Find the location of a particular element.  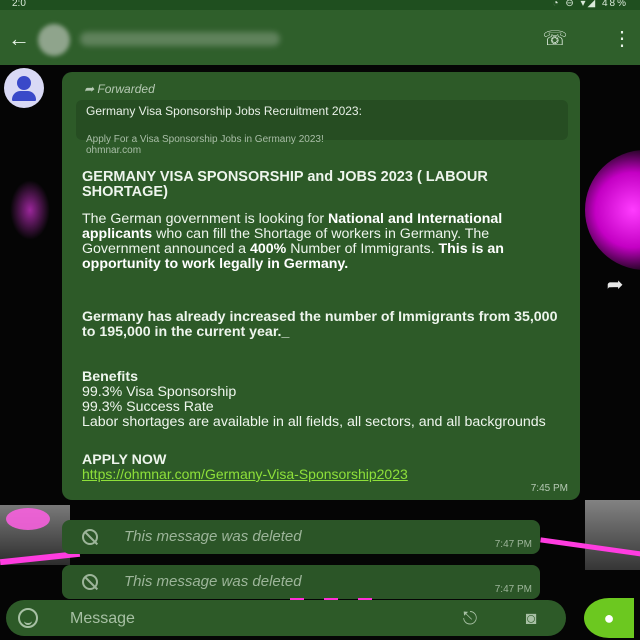

benefit-item: 99.3% Success Rate is located at coordinates (148, 407).